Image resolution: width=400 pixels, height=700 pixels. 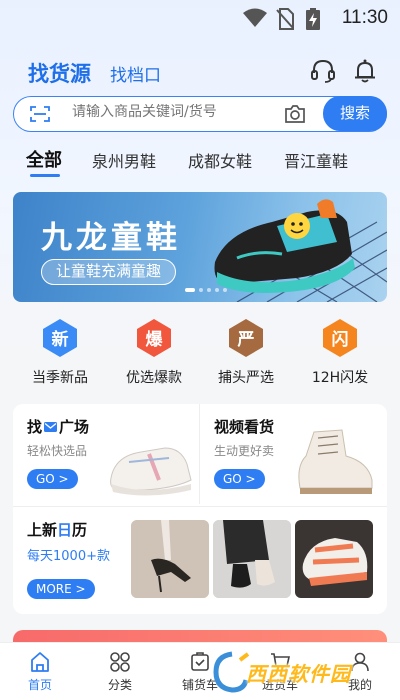 What do you see at coordinates (61, 589) in the screenshot?
I see `new-calendar-more-button: MORE >` at bounding box center [61, 589].